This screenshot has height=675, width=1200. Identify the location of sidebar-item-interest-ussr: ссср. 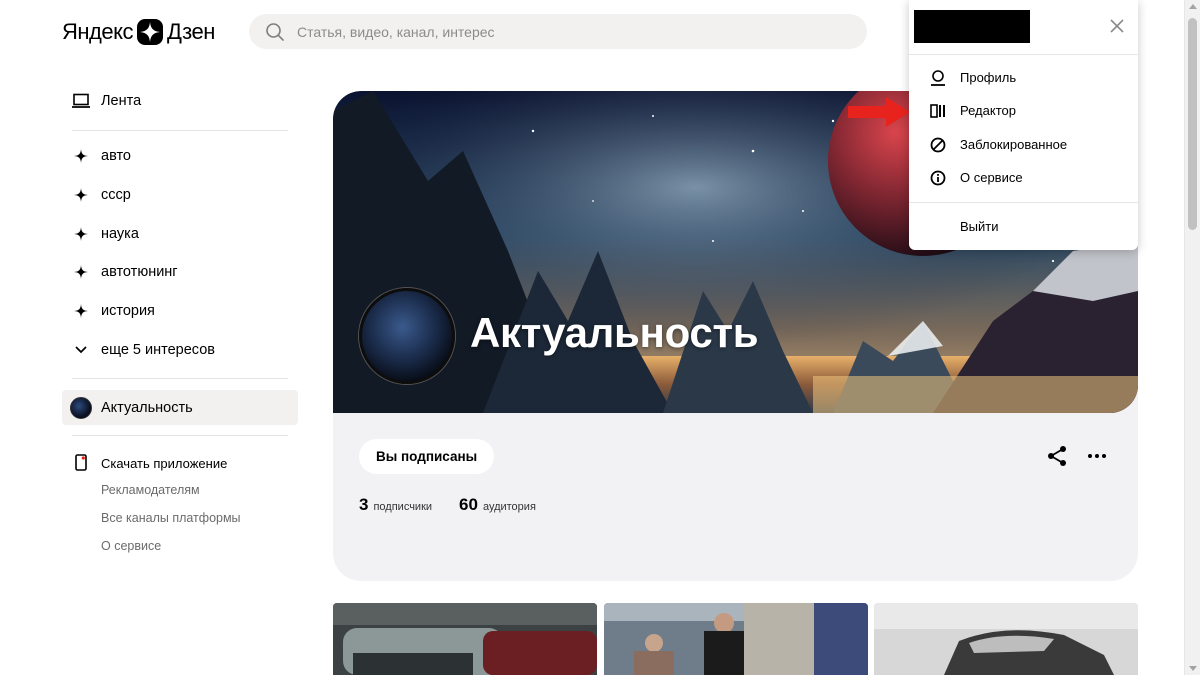
(180, 195).